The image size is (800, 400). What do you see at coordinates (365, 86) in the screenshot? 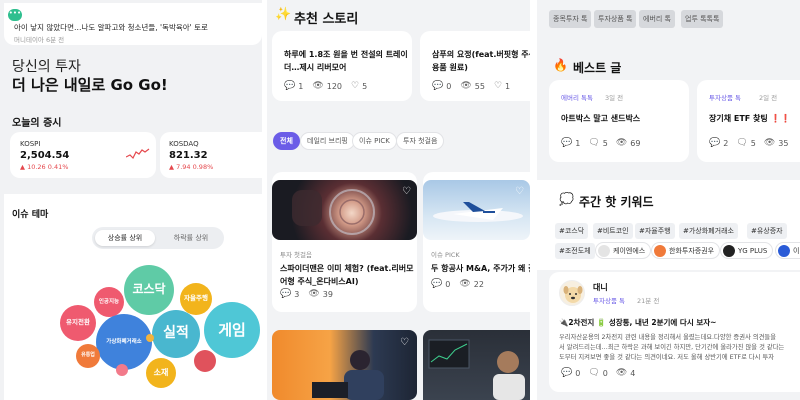
I see `like-count: 5` at bounding box center [365, 86].